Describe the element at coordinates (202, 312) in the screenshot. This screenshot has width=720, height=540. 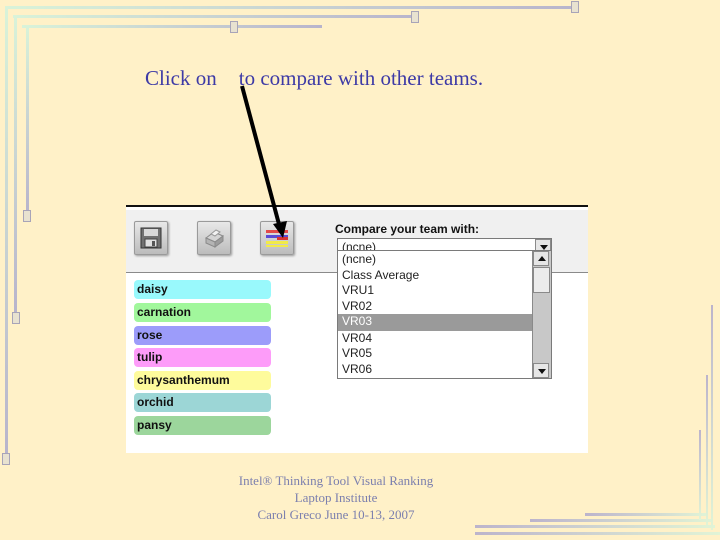
I see `ranking-item: carnation` at that location.